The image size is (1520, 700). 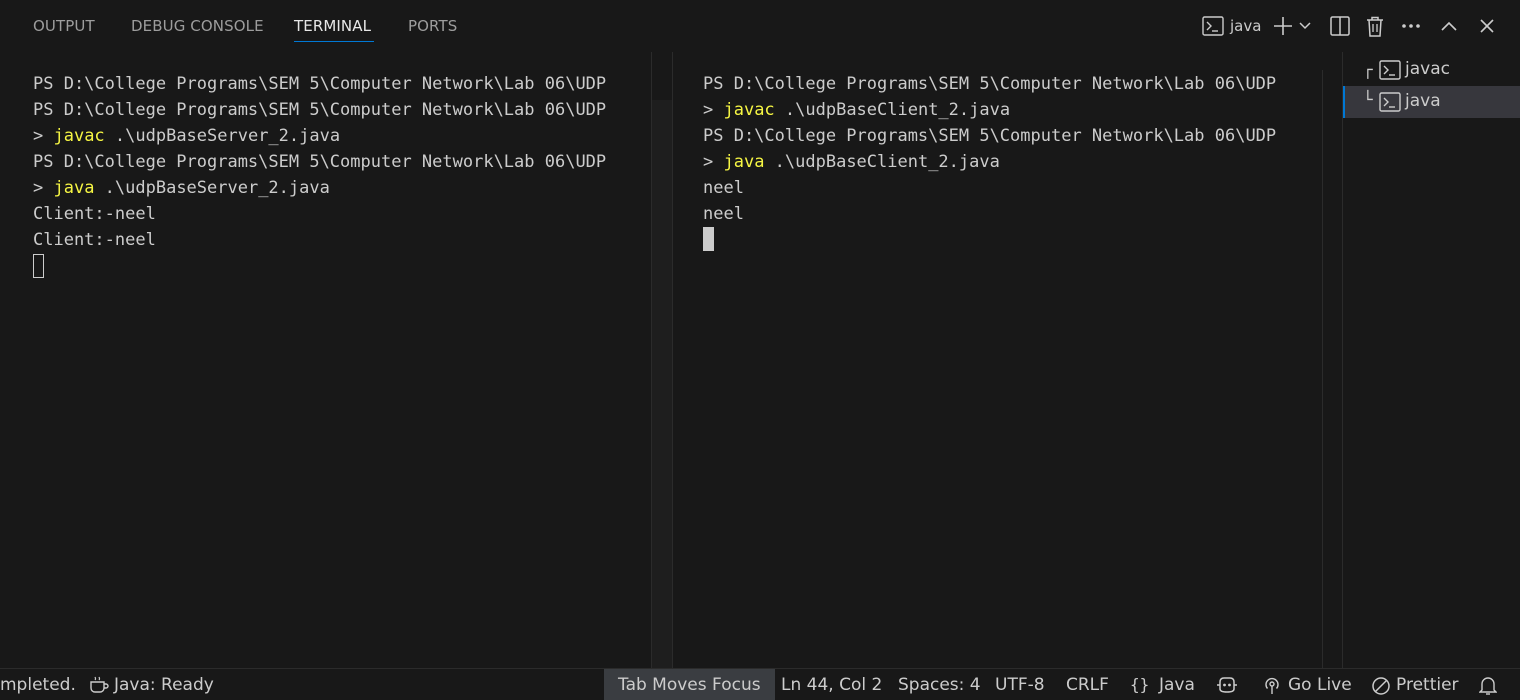 I want to click on prohibited-icon, so click(x=1381, y=688).